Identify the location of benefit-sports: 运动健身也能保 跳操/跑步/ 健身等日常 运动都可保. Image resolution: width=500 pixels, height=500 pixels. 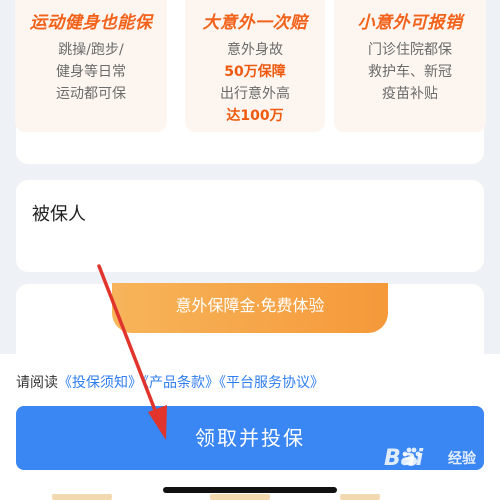
(91, 66).